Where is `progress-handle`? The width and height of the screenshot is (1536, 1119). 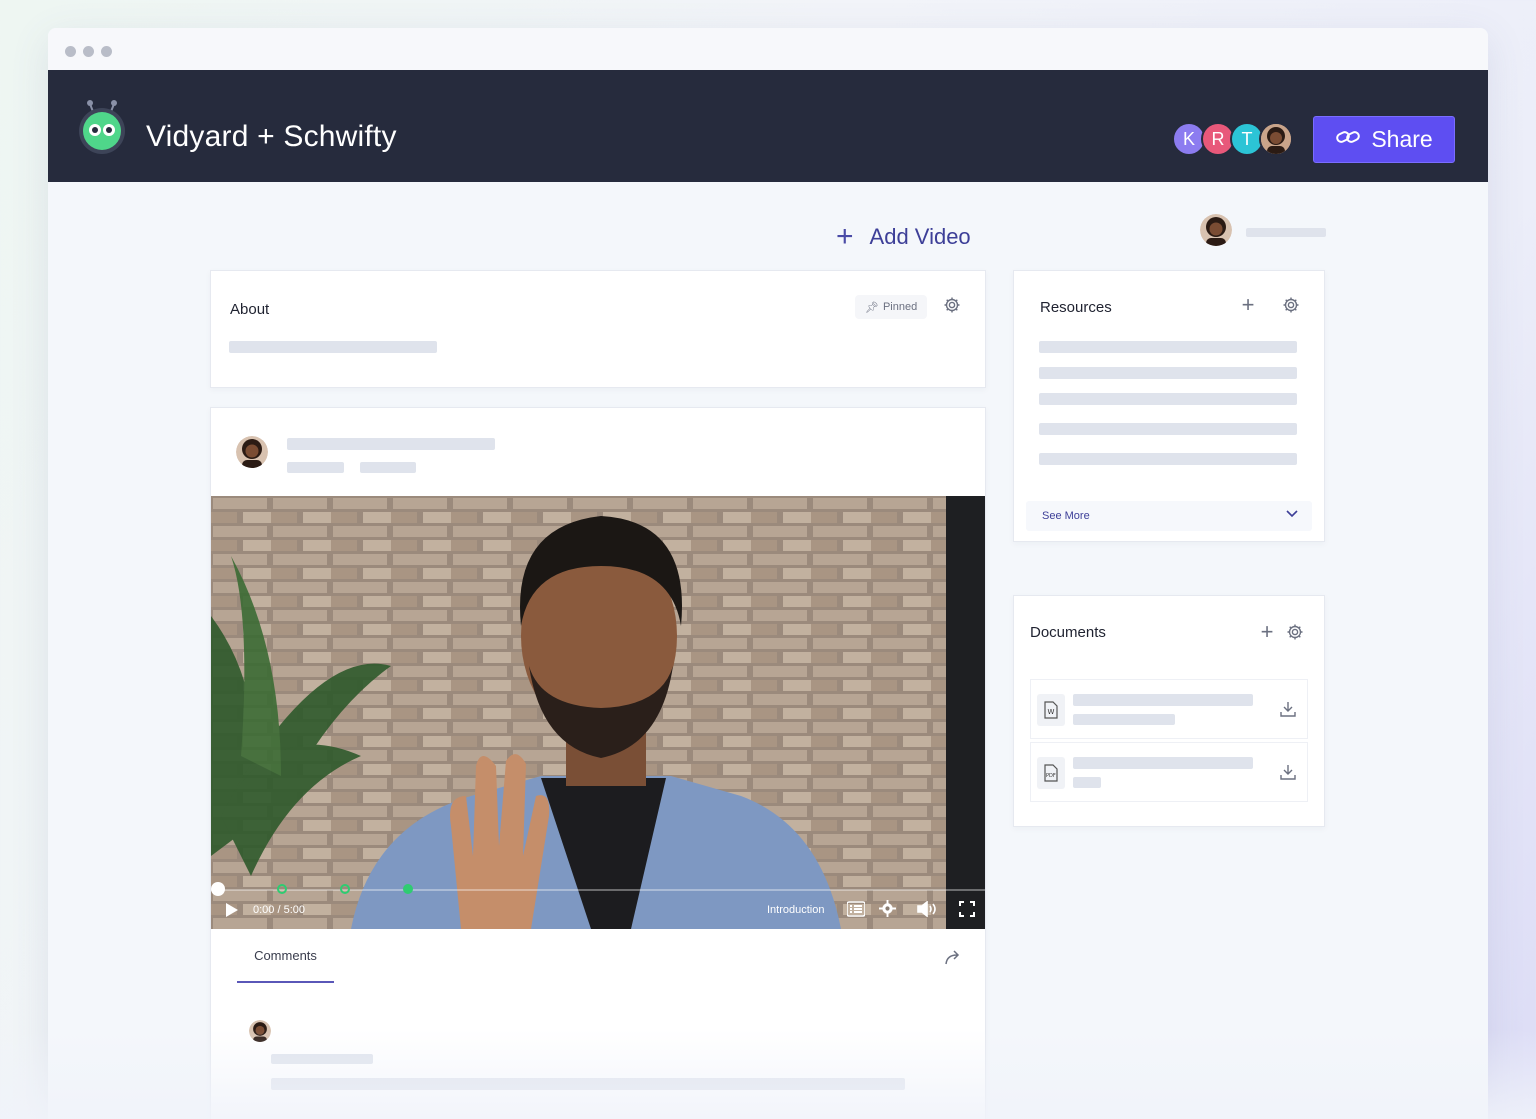 progress-handle is located at coordinates (218, 889).